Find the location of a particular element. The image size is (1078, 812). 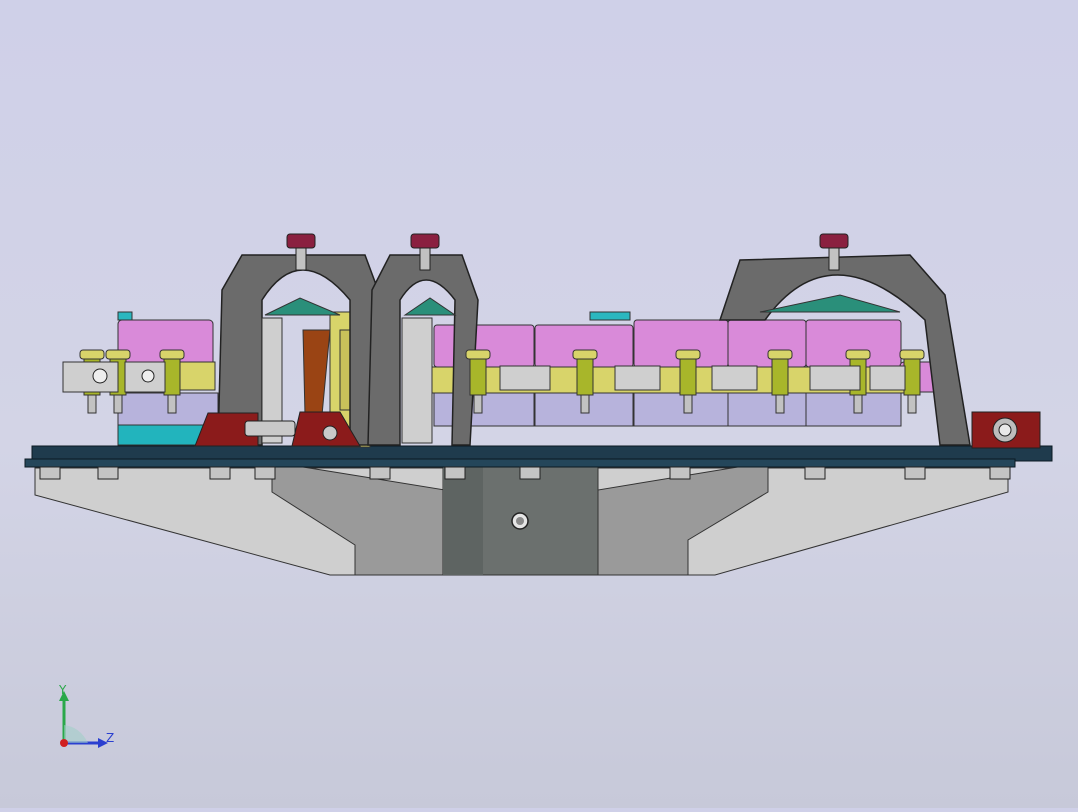

x-axis-dot is located at coordinates (64, 743).